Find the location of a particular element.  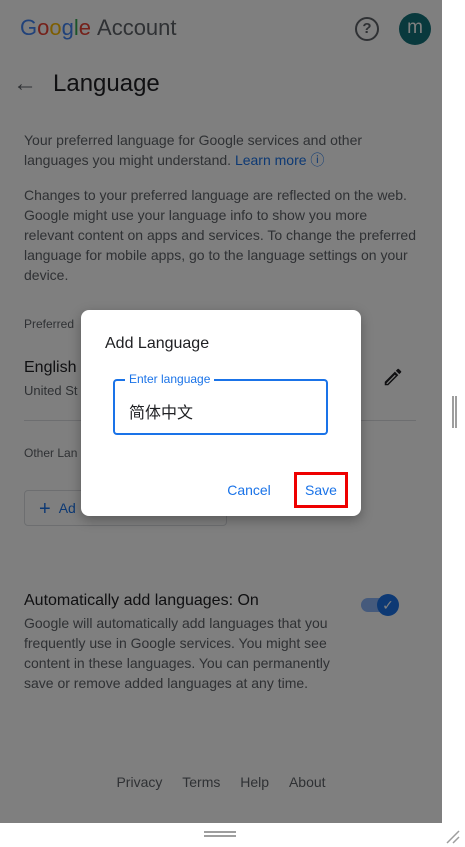

resize-grip-icon is located at coordinates (452, 836).